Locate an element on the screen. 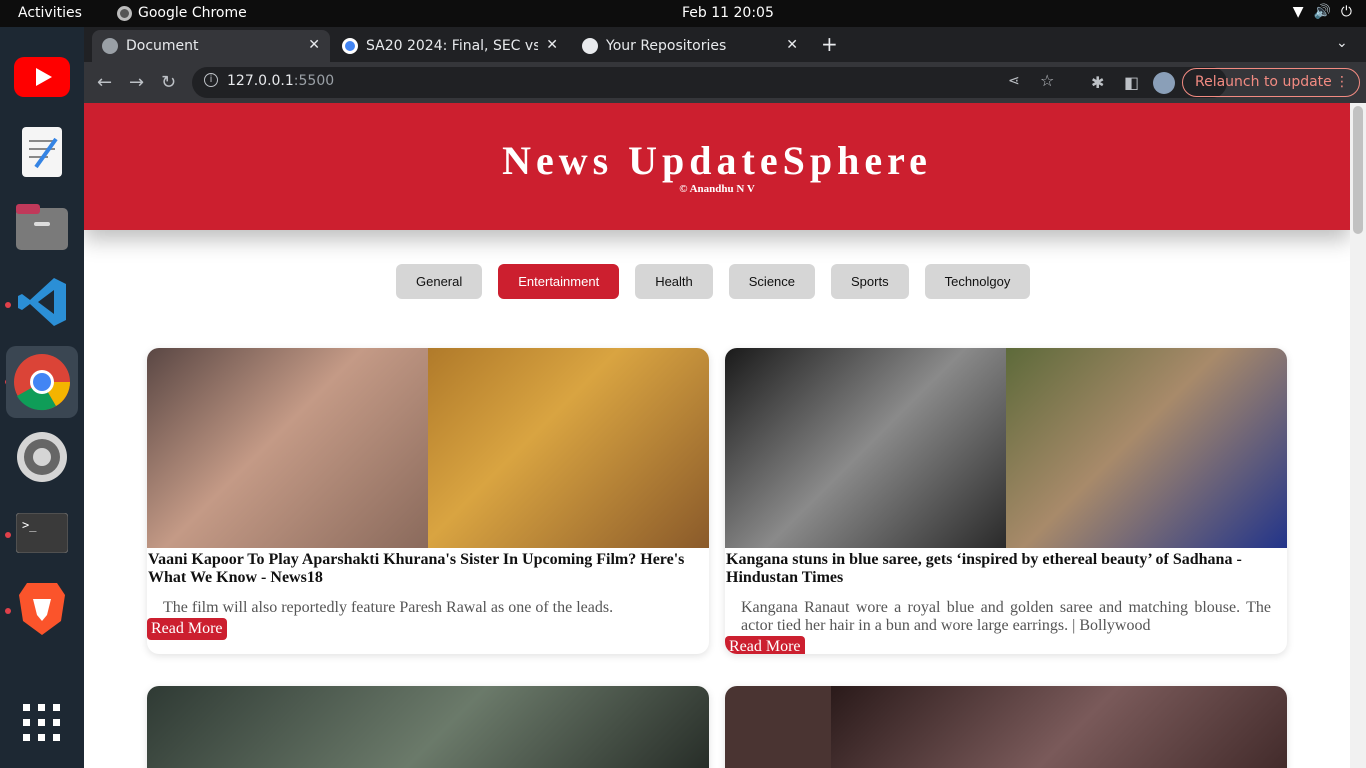 The image size is (1366, 768). terminal-launcher: >_ is located at coordinates (42, 533).